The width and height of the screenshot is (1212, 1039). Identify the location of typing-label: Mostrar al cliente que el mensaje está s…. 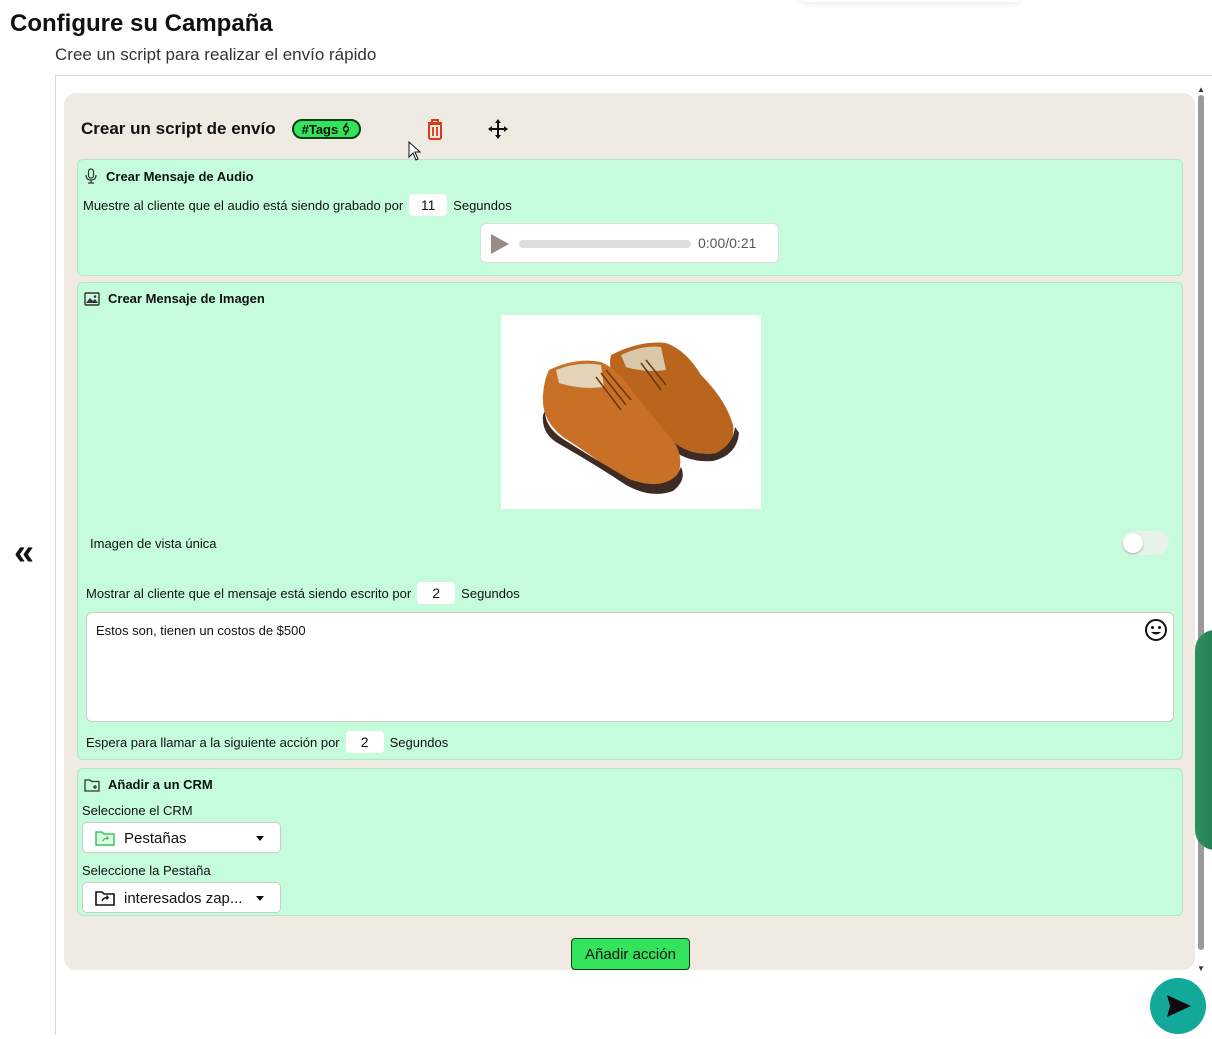
(249, 593).